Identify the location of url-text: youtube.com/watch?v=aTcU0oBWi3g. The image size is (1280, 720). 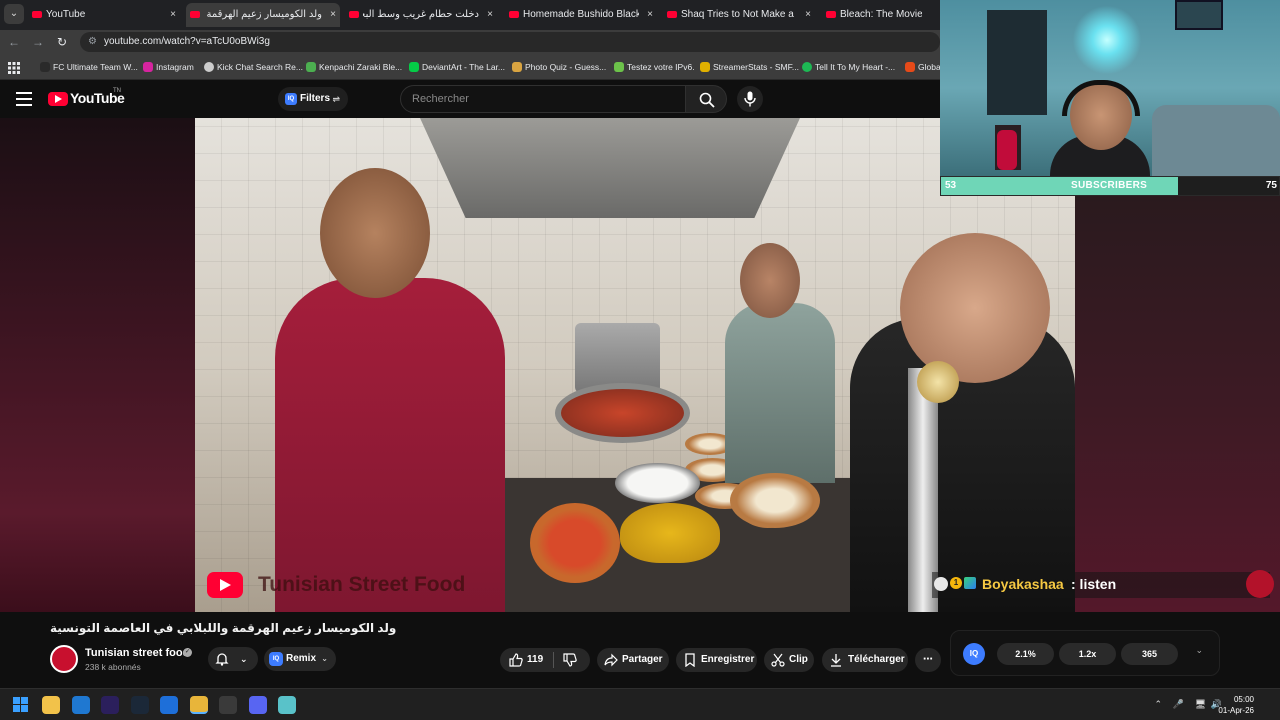
(187, 41).